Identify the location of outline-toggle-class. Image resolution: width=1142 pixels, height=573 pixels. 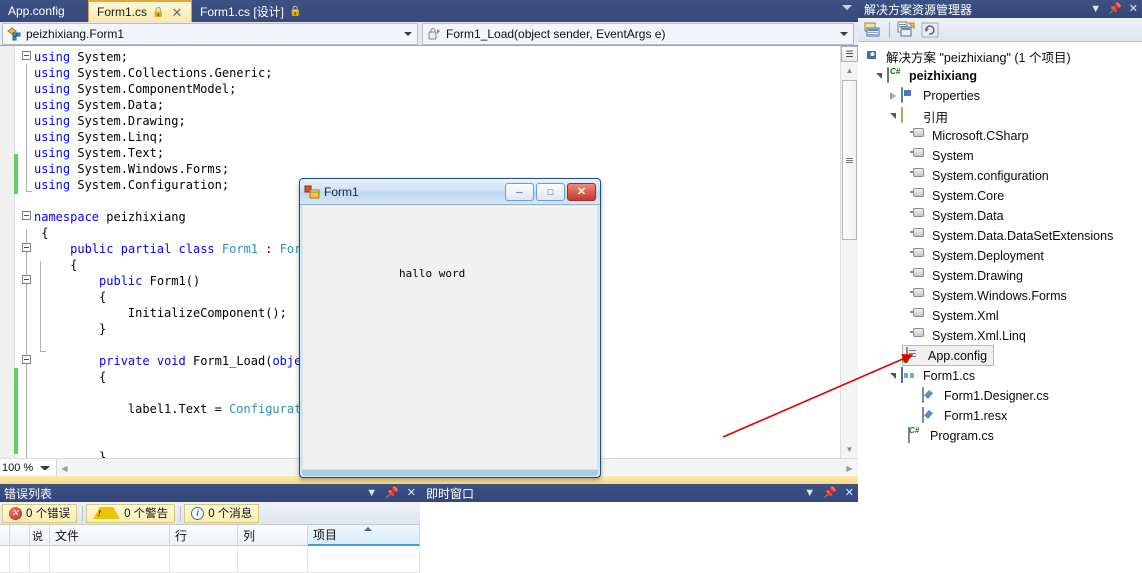
(26, 247).